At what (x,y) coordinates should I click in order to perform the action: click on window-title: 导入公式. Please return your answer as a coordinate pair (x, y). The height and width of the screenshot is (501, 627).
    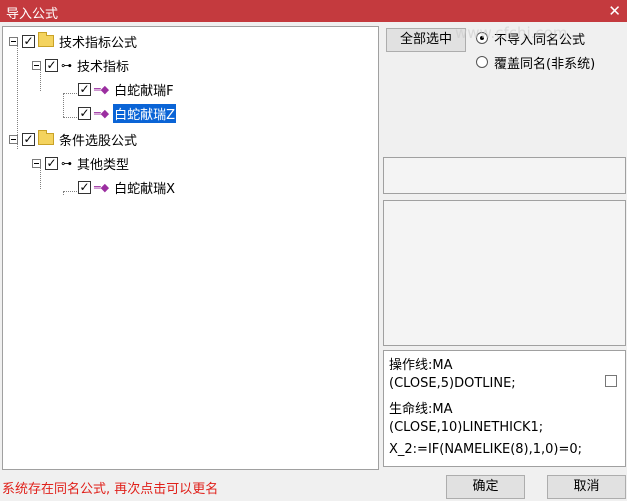
    Looking at the image, I should click on (32, 14).